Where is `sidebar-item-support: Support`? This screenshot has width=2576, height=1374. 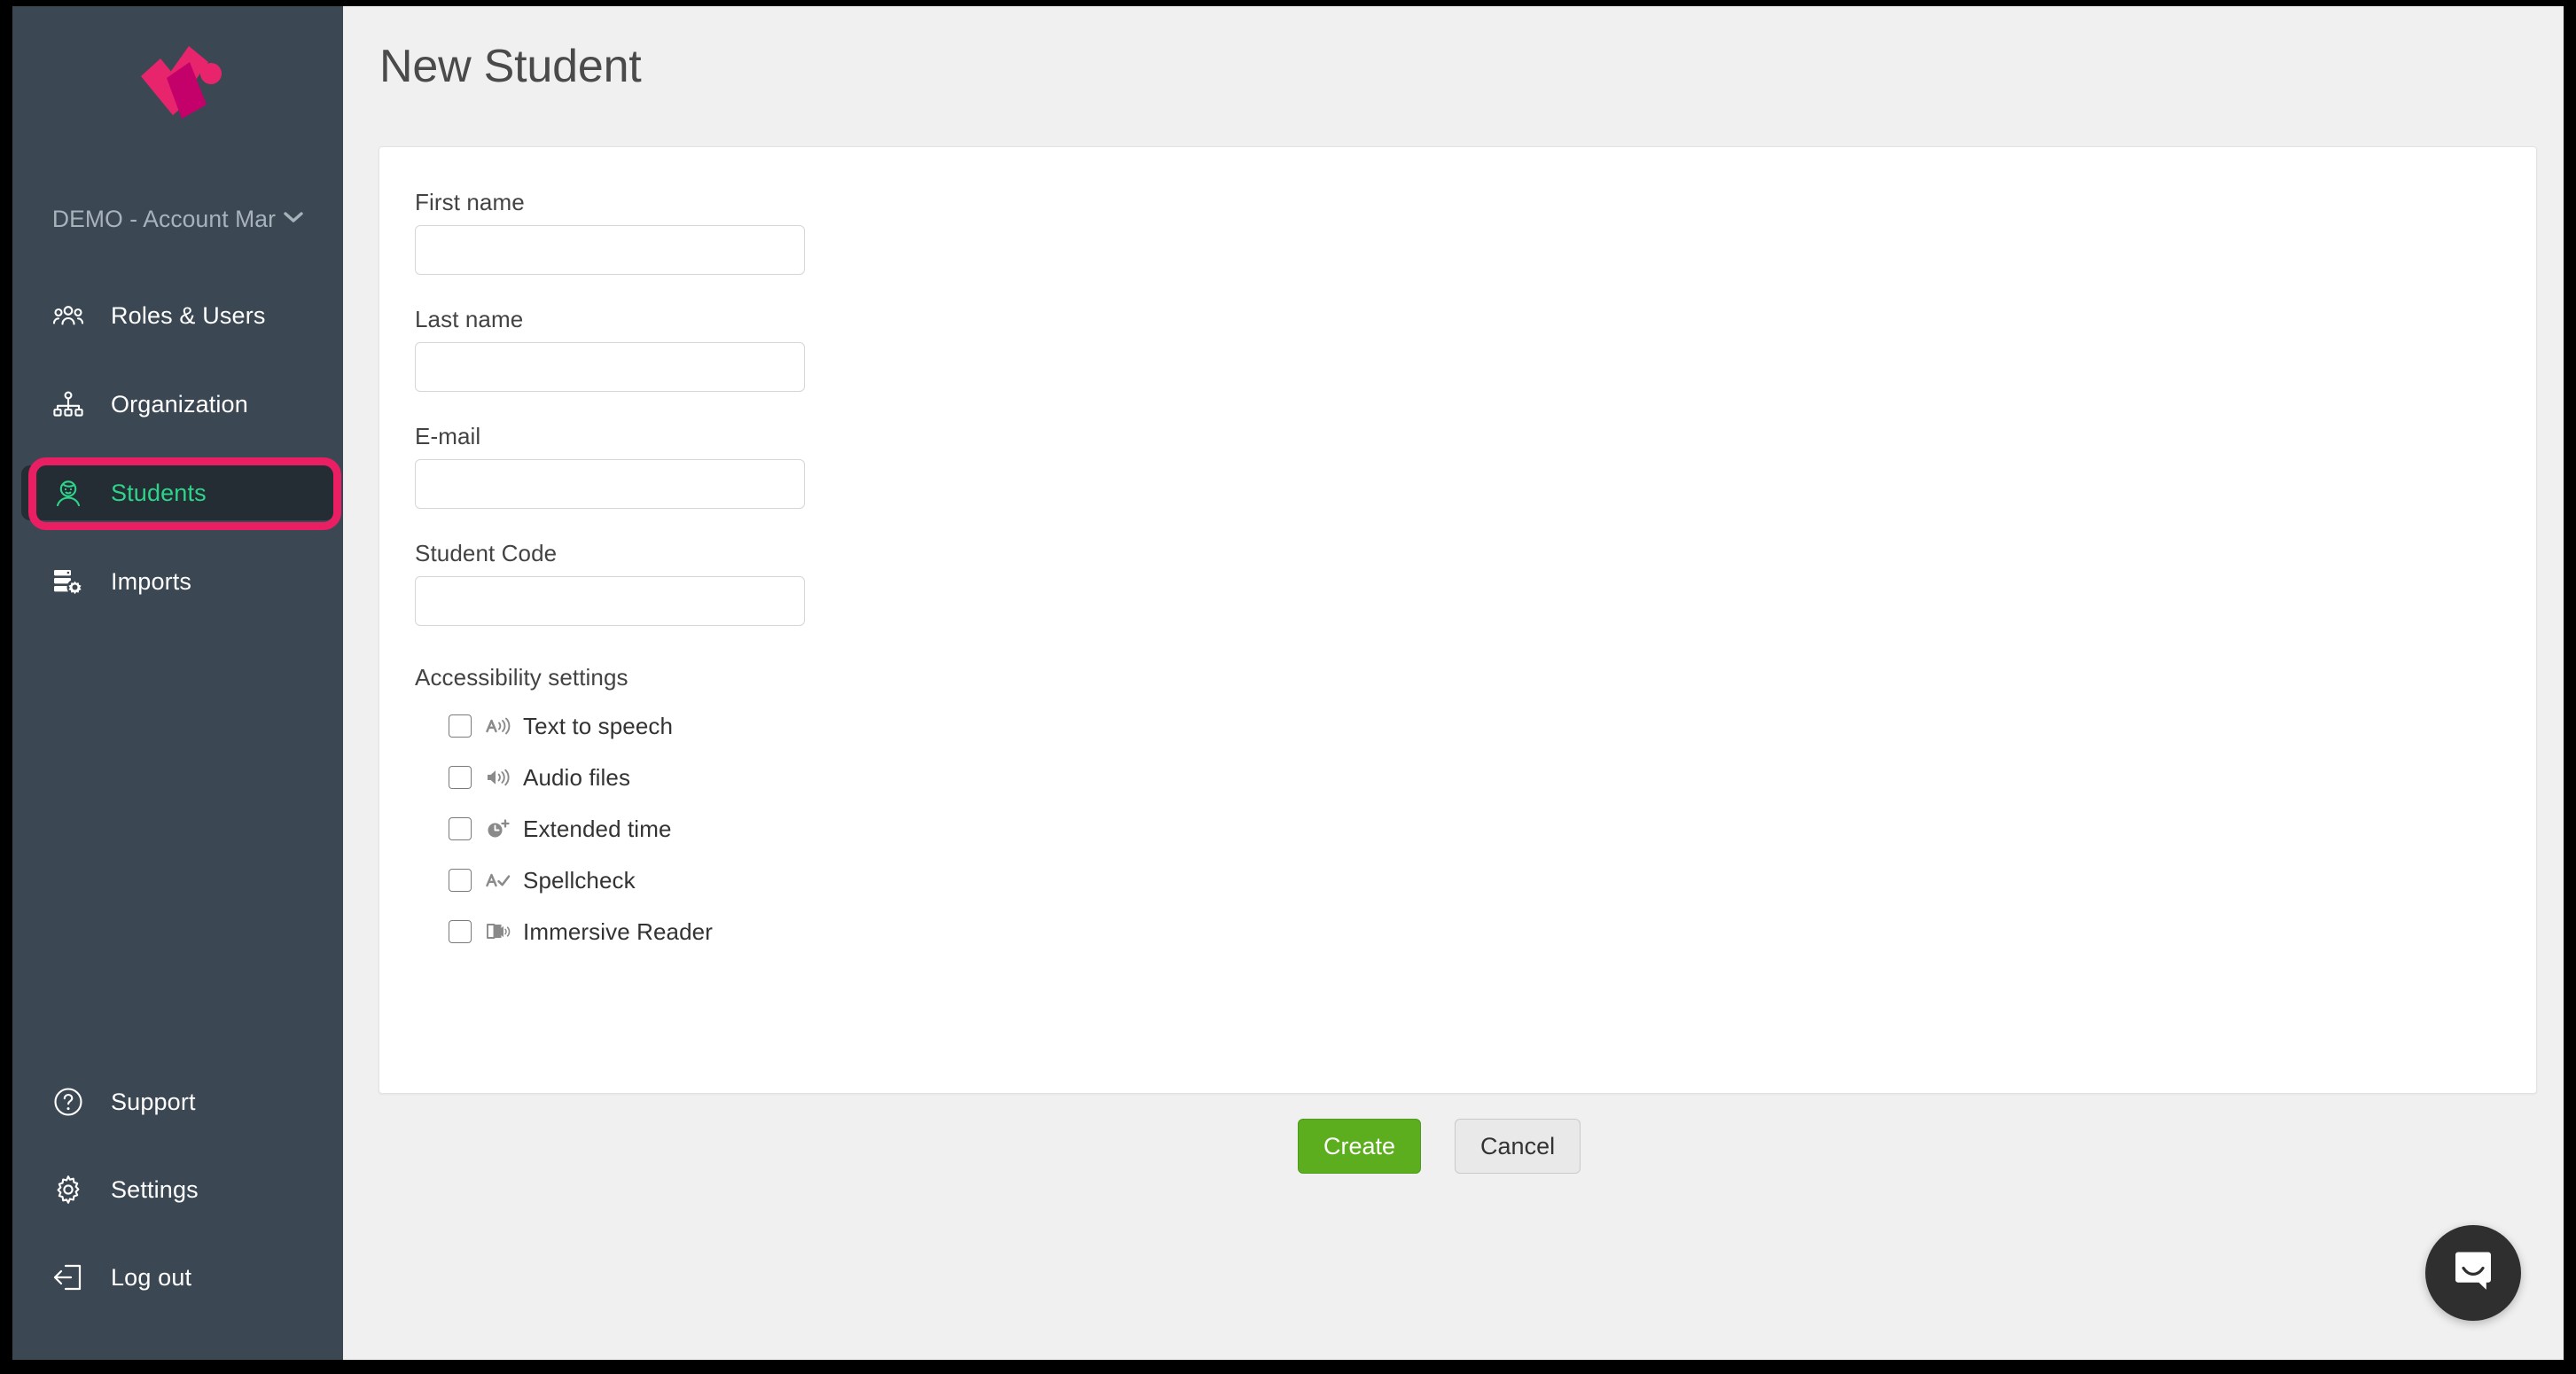
sidebar-item-support: Support is located at coordinates (177, 1101).